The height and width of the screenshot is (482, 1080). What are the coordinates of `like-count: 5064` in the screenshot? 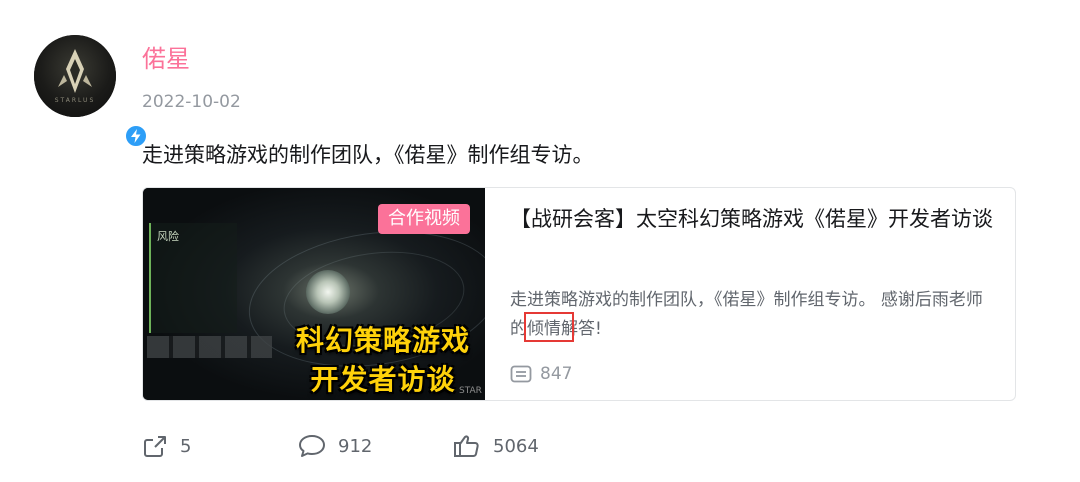 It's located at (516, 446).